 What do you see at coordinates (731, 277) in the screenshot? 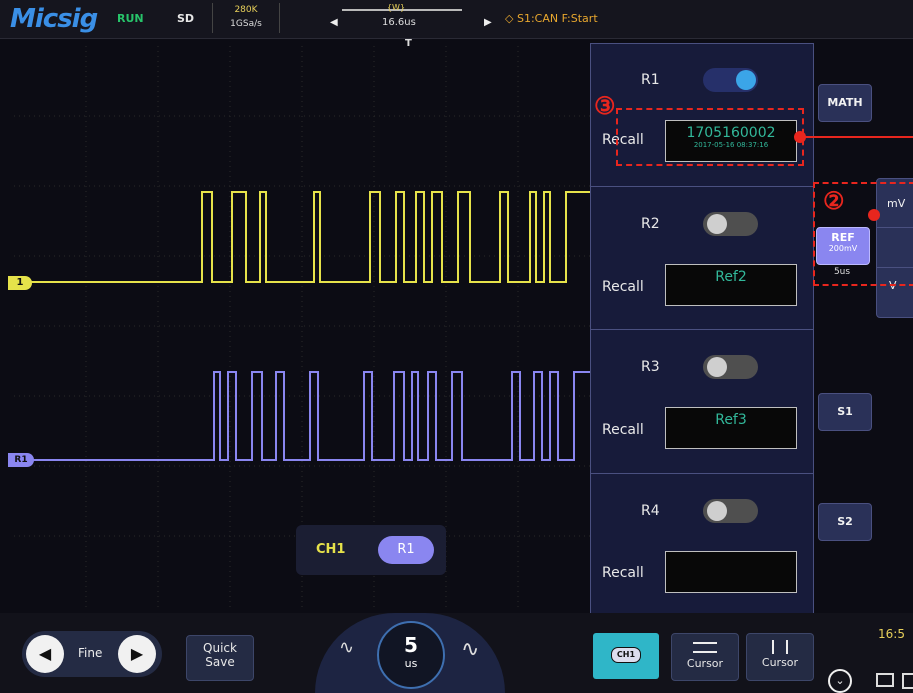
I see `recall-value: Ref2` at bounding box center [731, 277].